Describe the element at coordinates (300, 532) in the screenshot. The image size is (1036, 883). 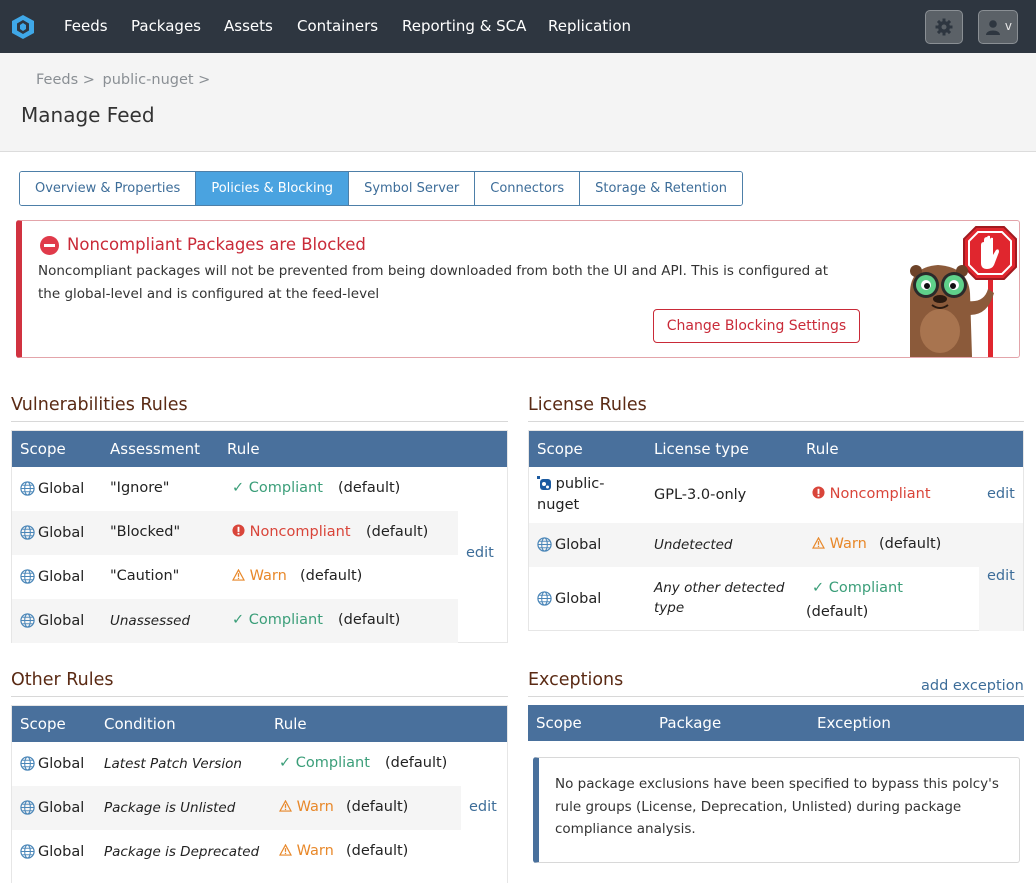
I see `rule-text: Noncompliant` at that location.